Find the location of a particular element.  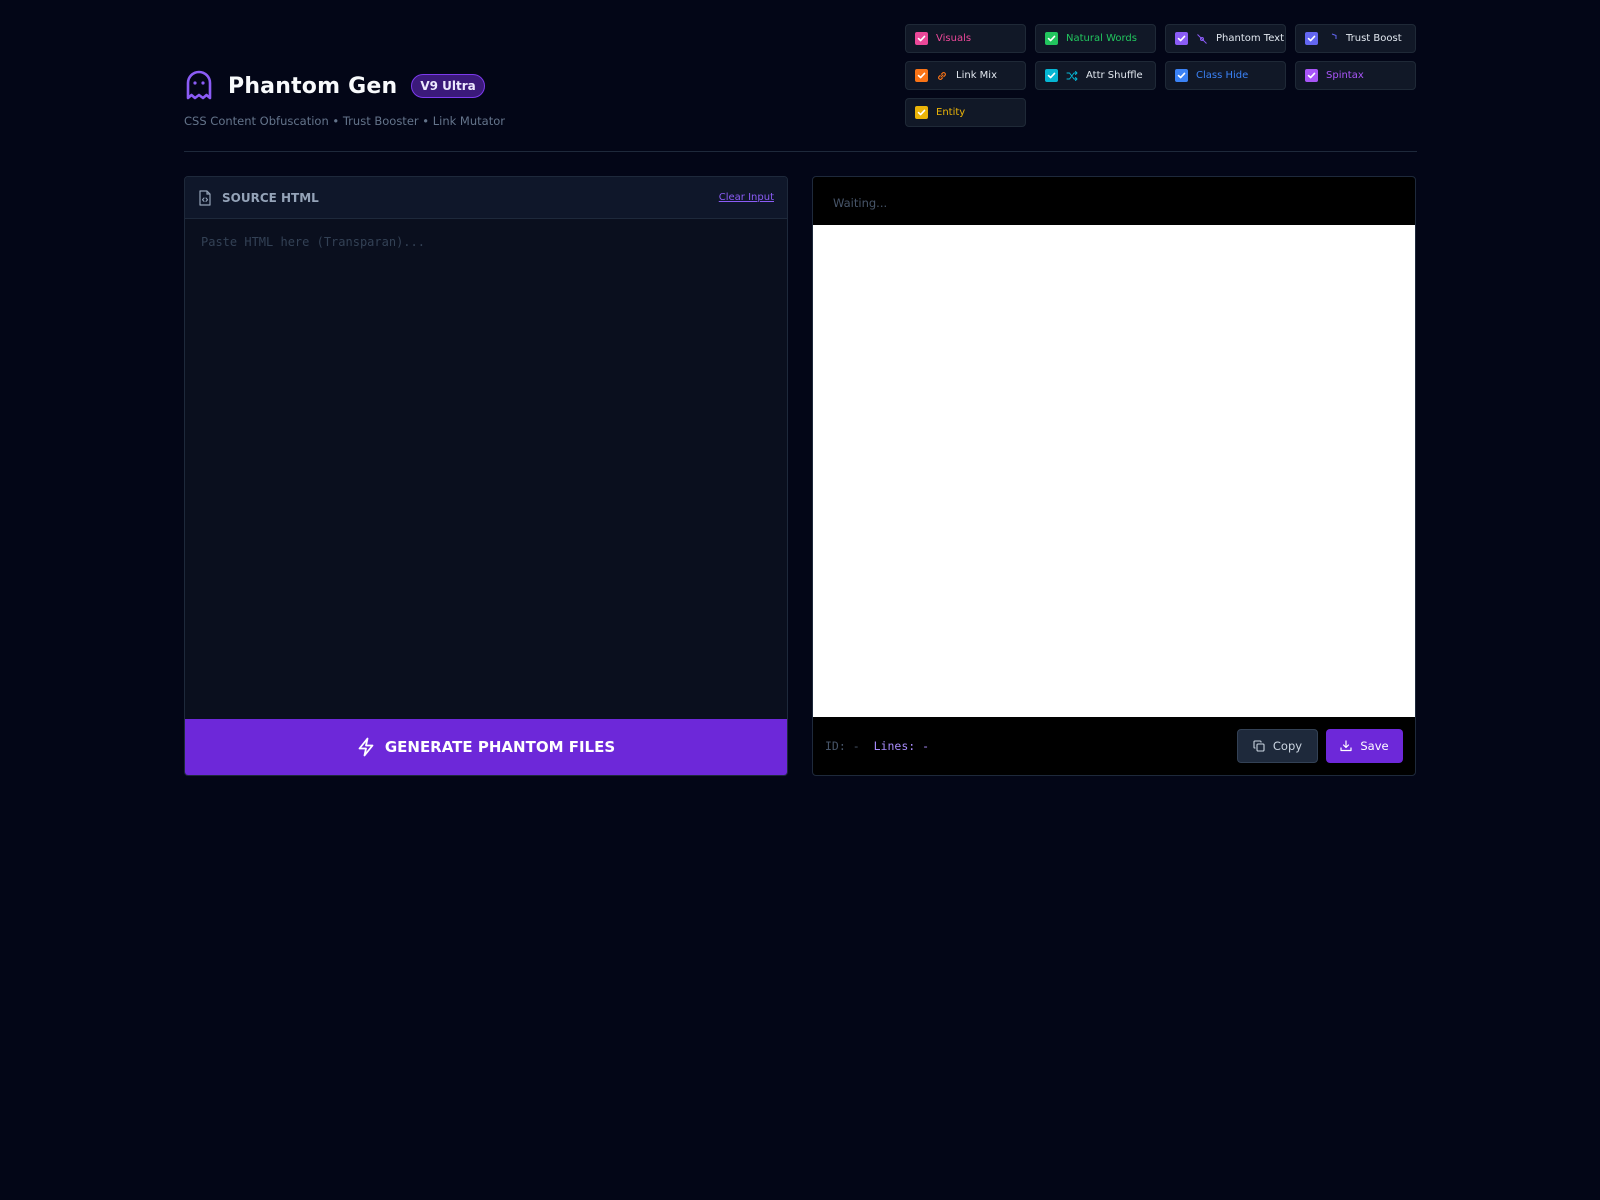

option-attr-shuffle: Attr Shuffle is located at coordinates (1095, 75).